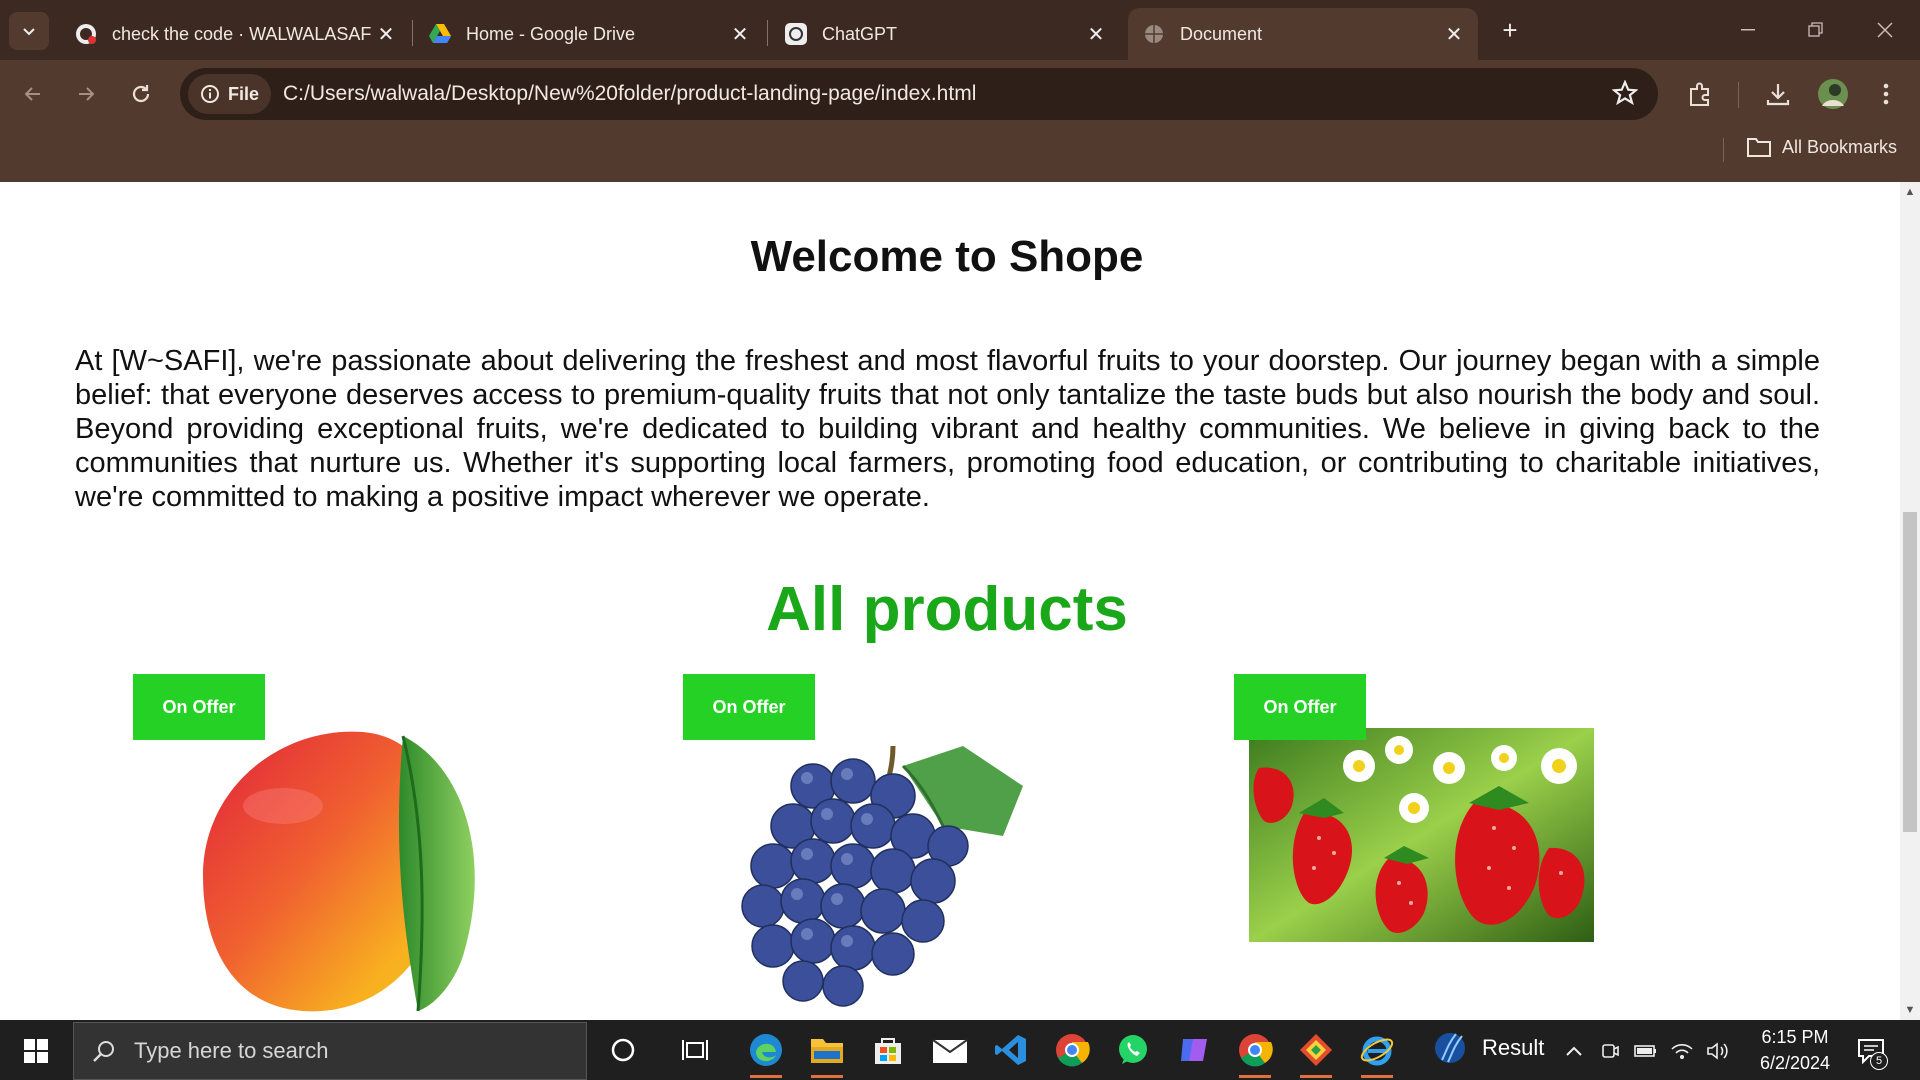  What do you see at coordinates (1513, 1047) in the screenshot?
I see `weather-label: Result` at bounding box center [1513, 1047].